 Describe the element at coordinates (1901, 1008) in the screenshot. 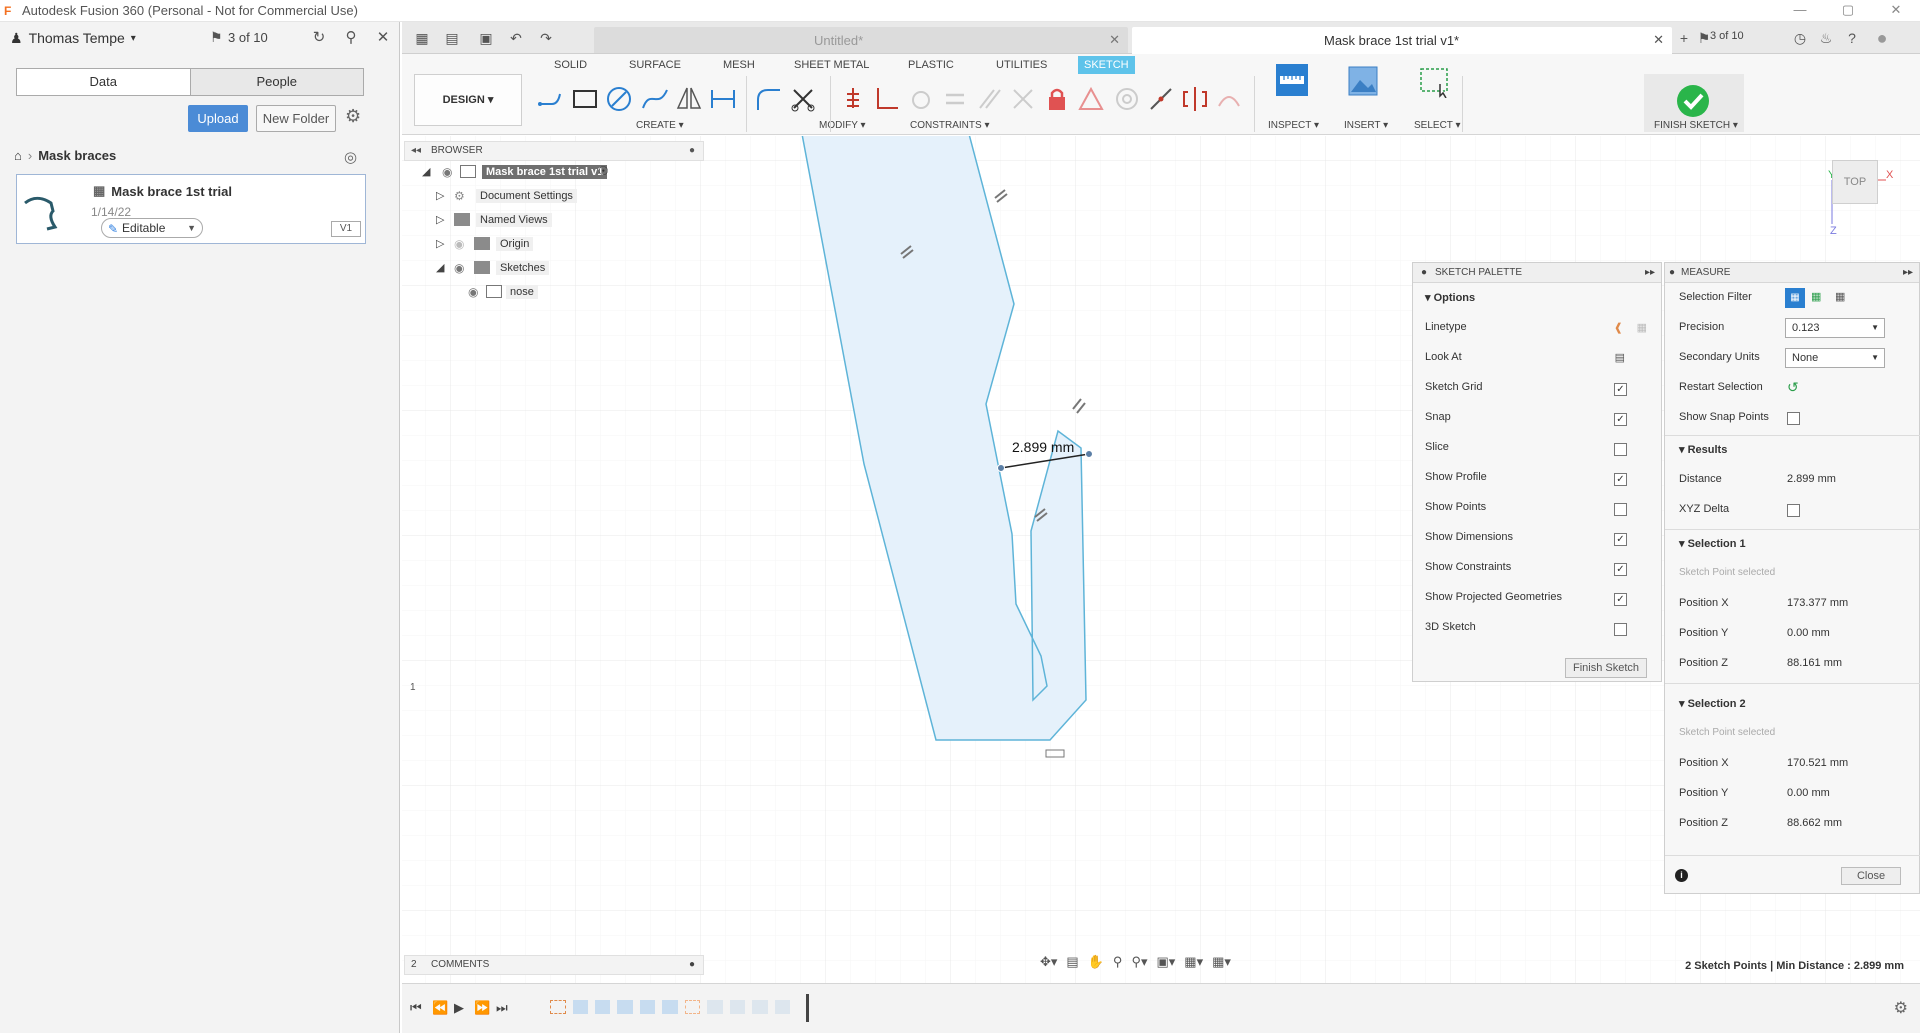

I see `timeline-settings-icon: ⚙` at that location.